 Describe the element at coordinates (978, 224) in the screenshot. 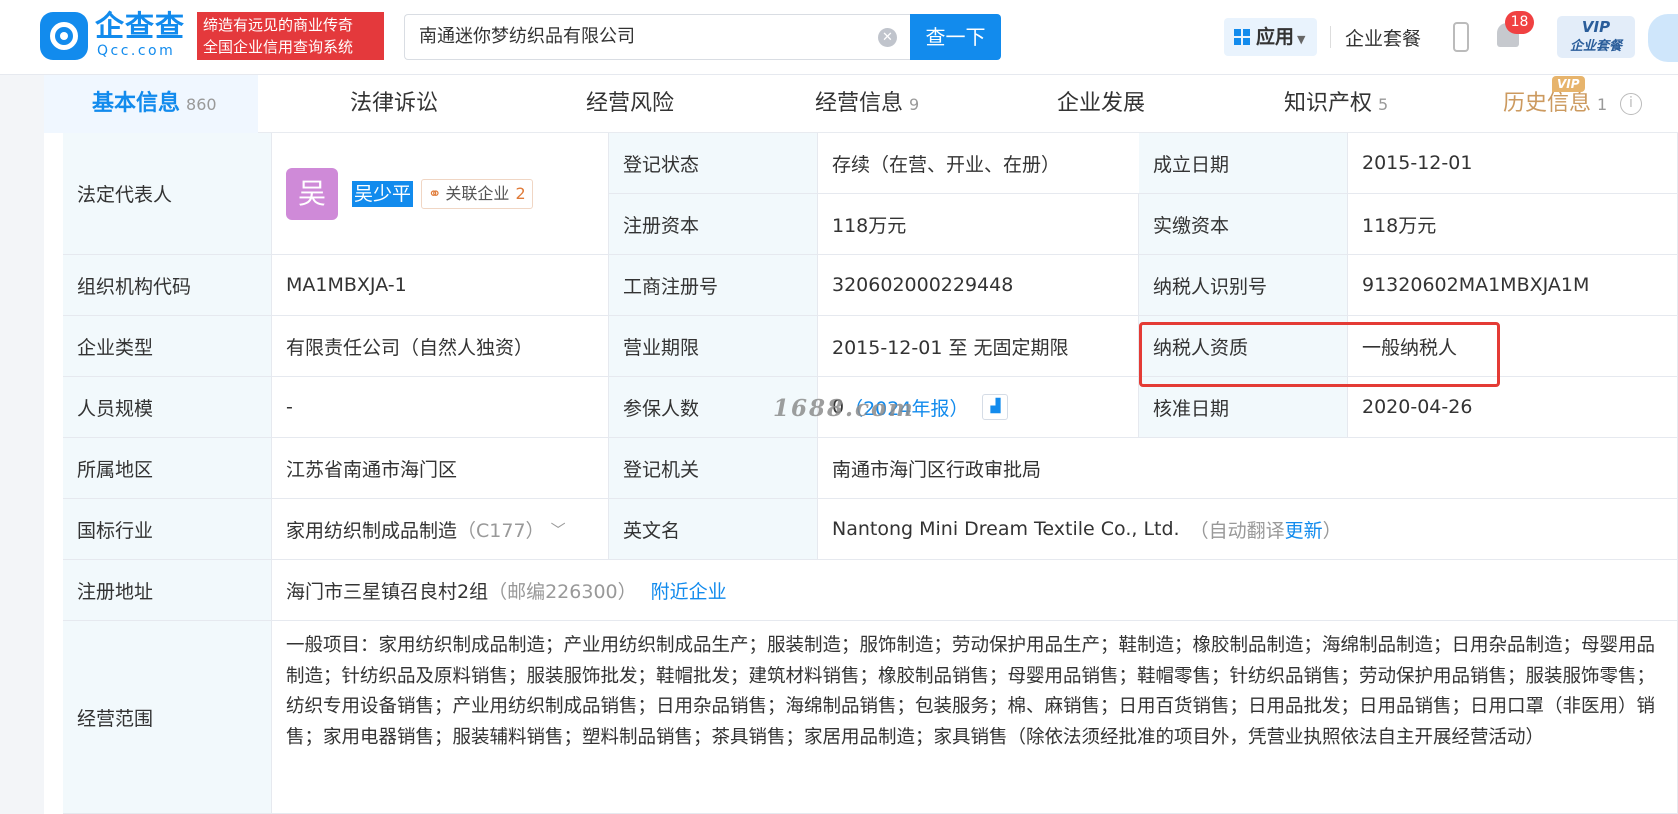

I see `value-reg-capital: 118万元` at that location.